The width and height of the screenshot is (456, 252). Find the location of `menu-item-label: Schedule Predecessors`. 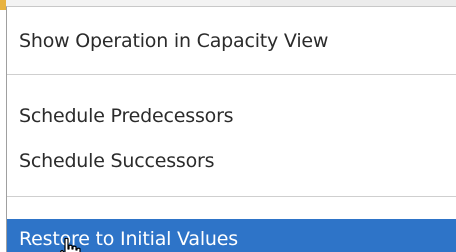

menu-item-label: Schedule Predecessors is located at coordinates (126, 116).